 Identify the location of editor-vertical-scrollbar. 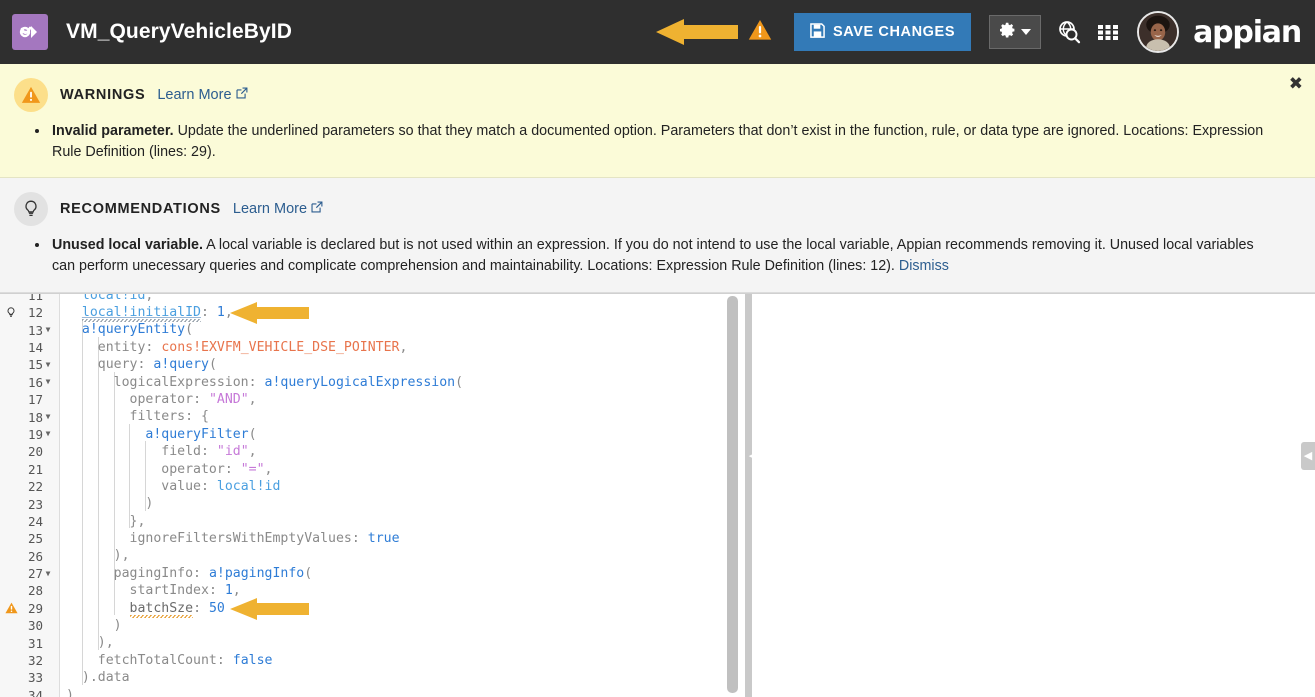
(732, 494).